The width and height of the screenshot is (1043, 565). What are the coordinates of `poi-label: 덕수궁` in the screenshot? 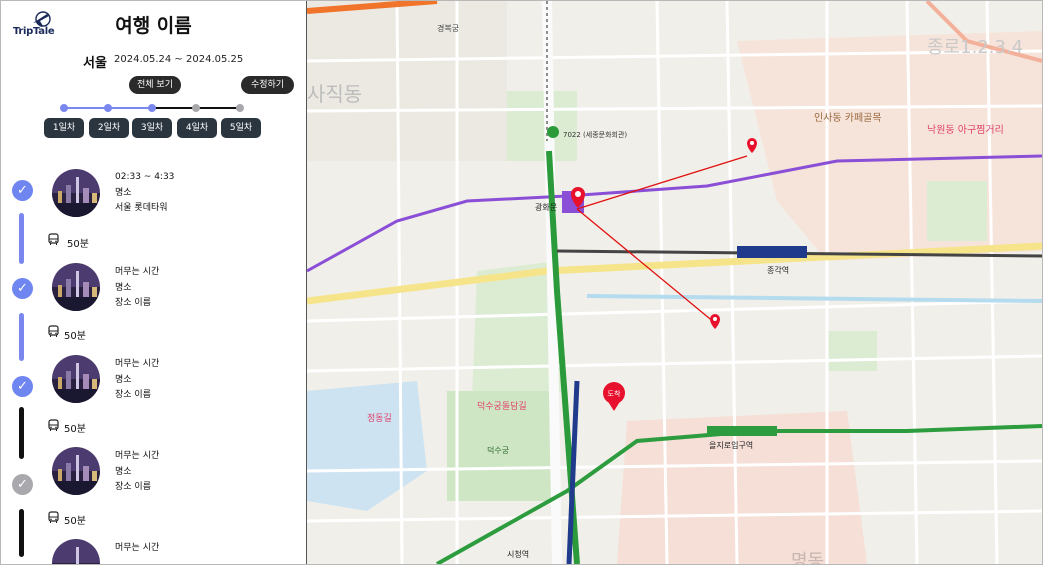 It's located at (498, 450).